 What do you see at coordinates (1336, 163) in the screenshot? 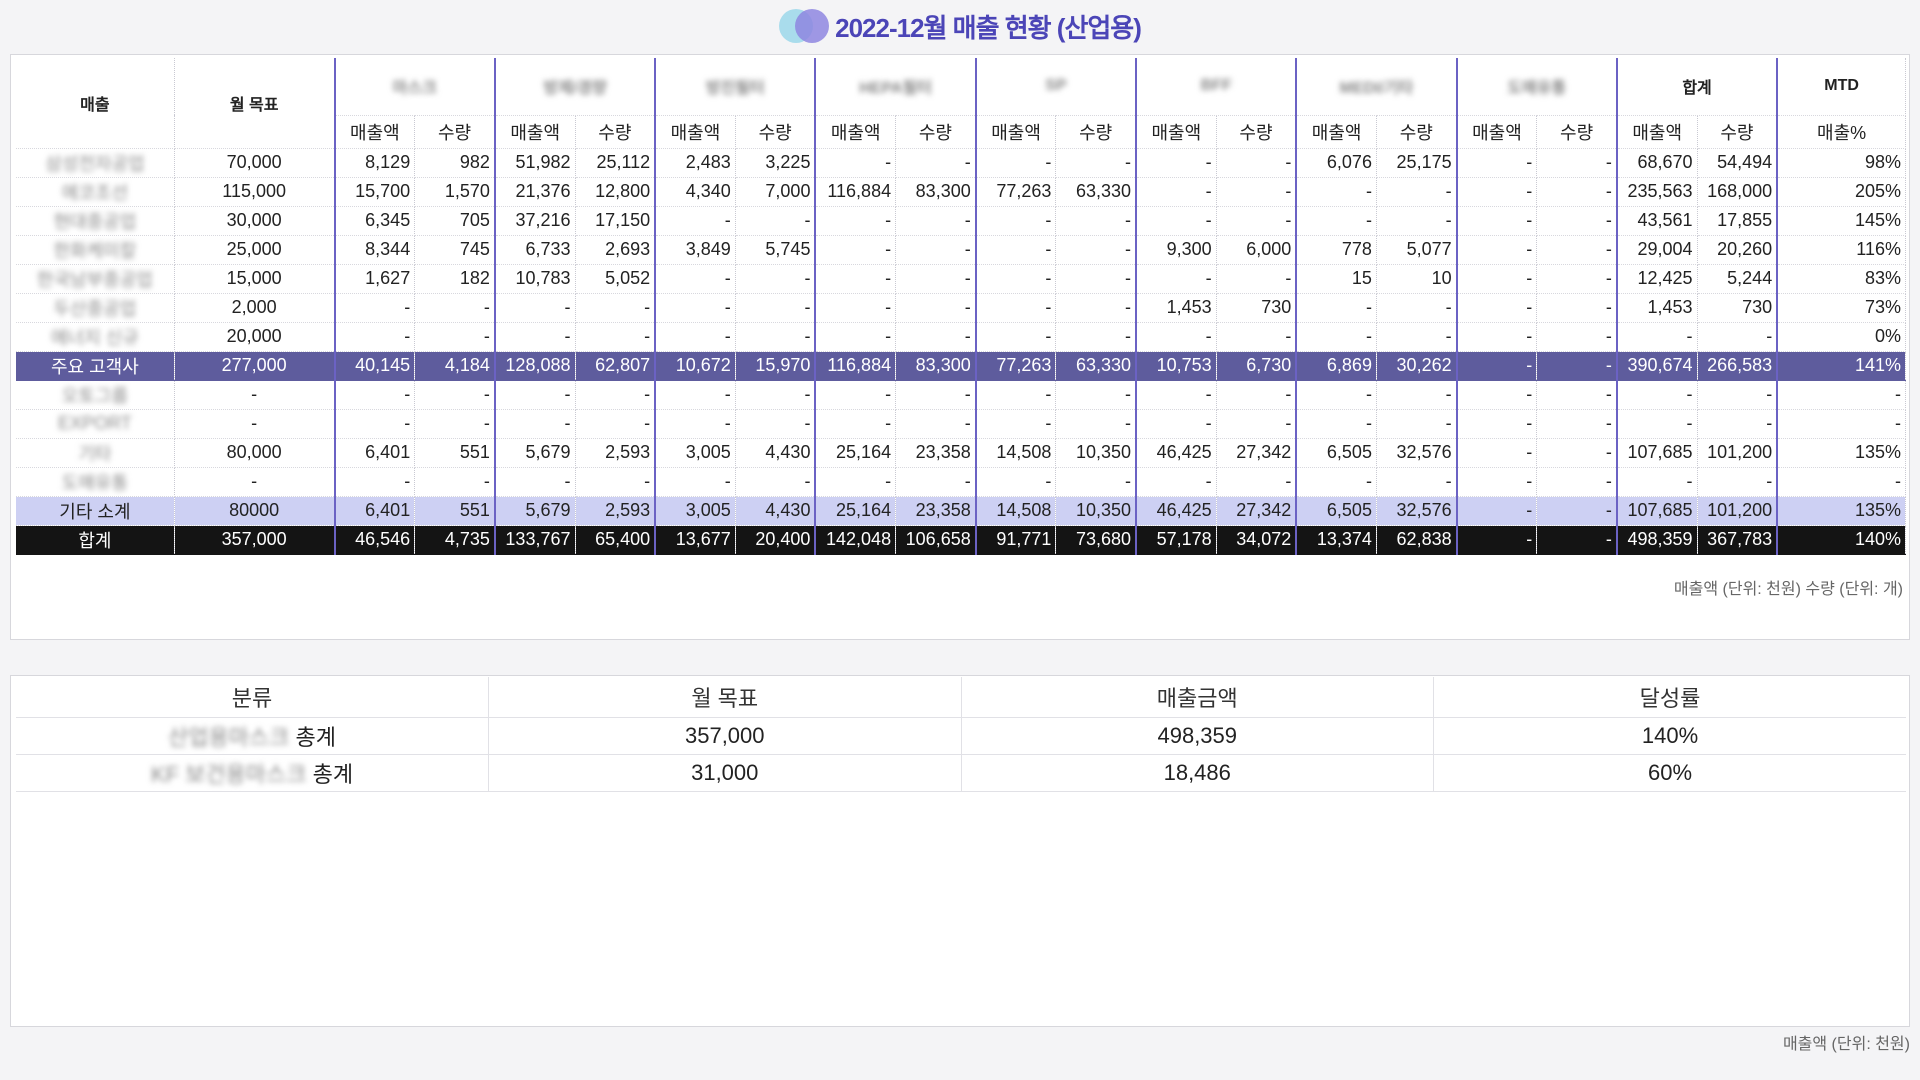
I see `cell-amount: 6,076` at bounding box center [1336, 163].